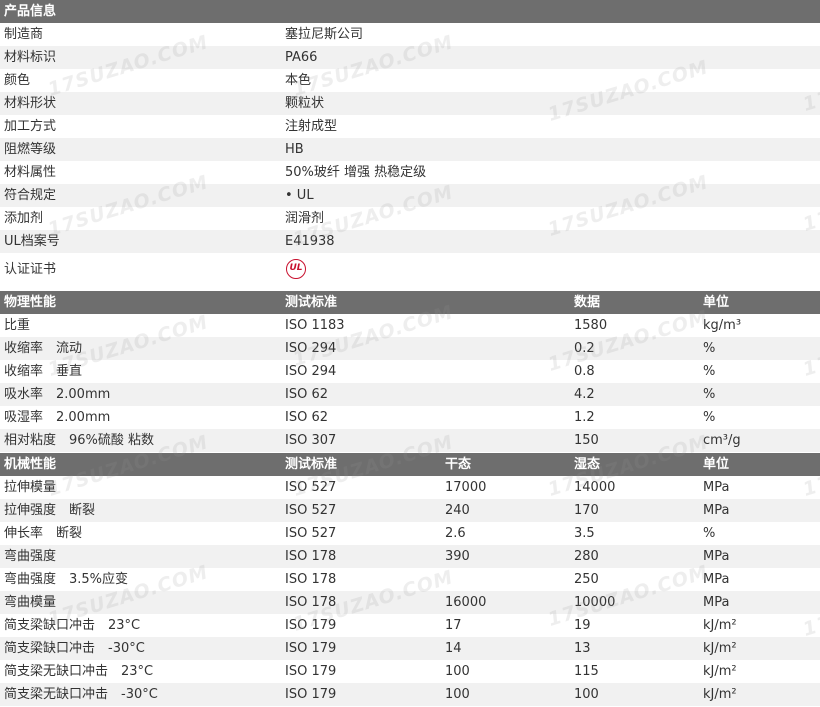 This screenshot has height=707, width=820. What do you see at coordinates (30, 269) in the screenshot?
I see `cert-label: 认证证书` at bounding box center [30, 269].